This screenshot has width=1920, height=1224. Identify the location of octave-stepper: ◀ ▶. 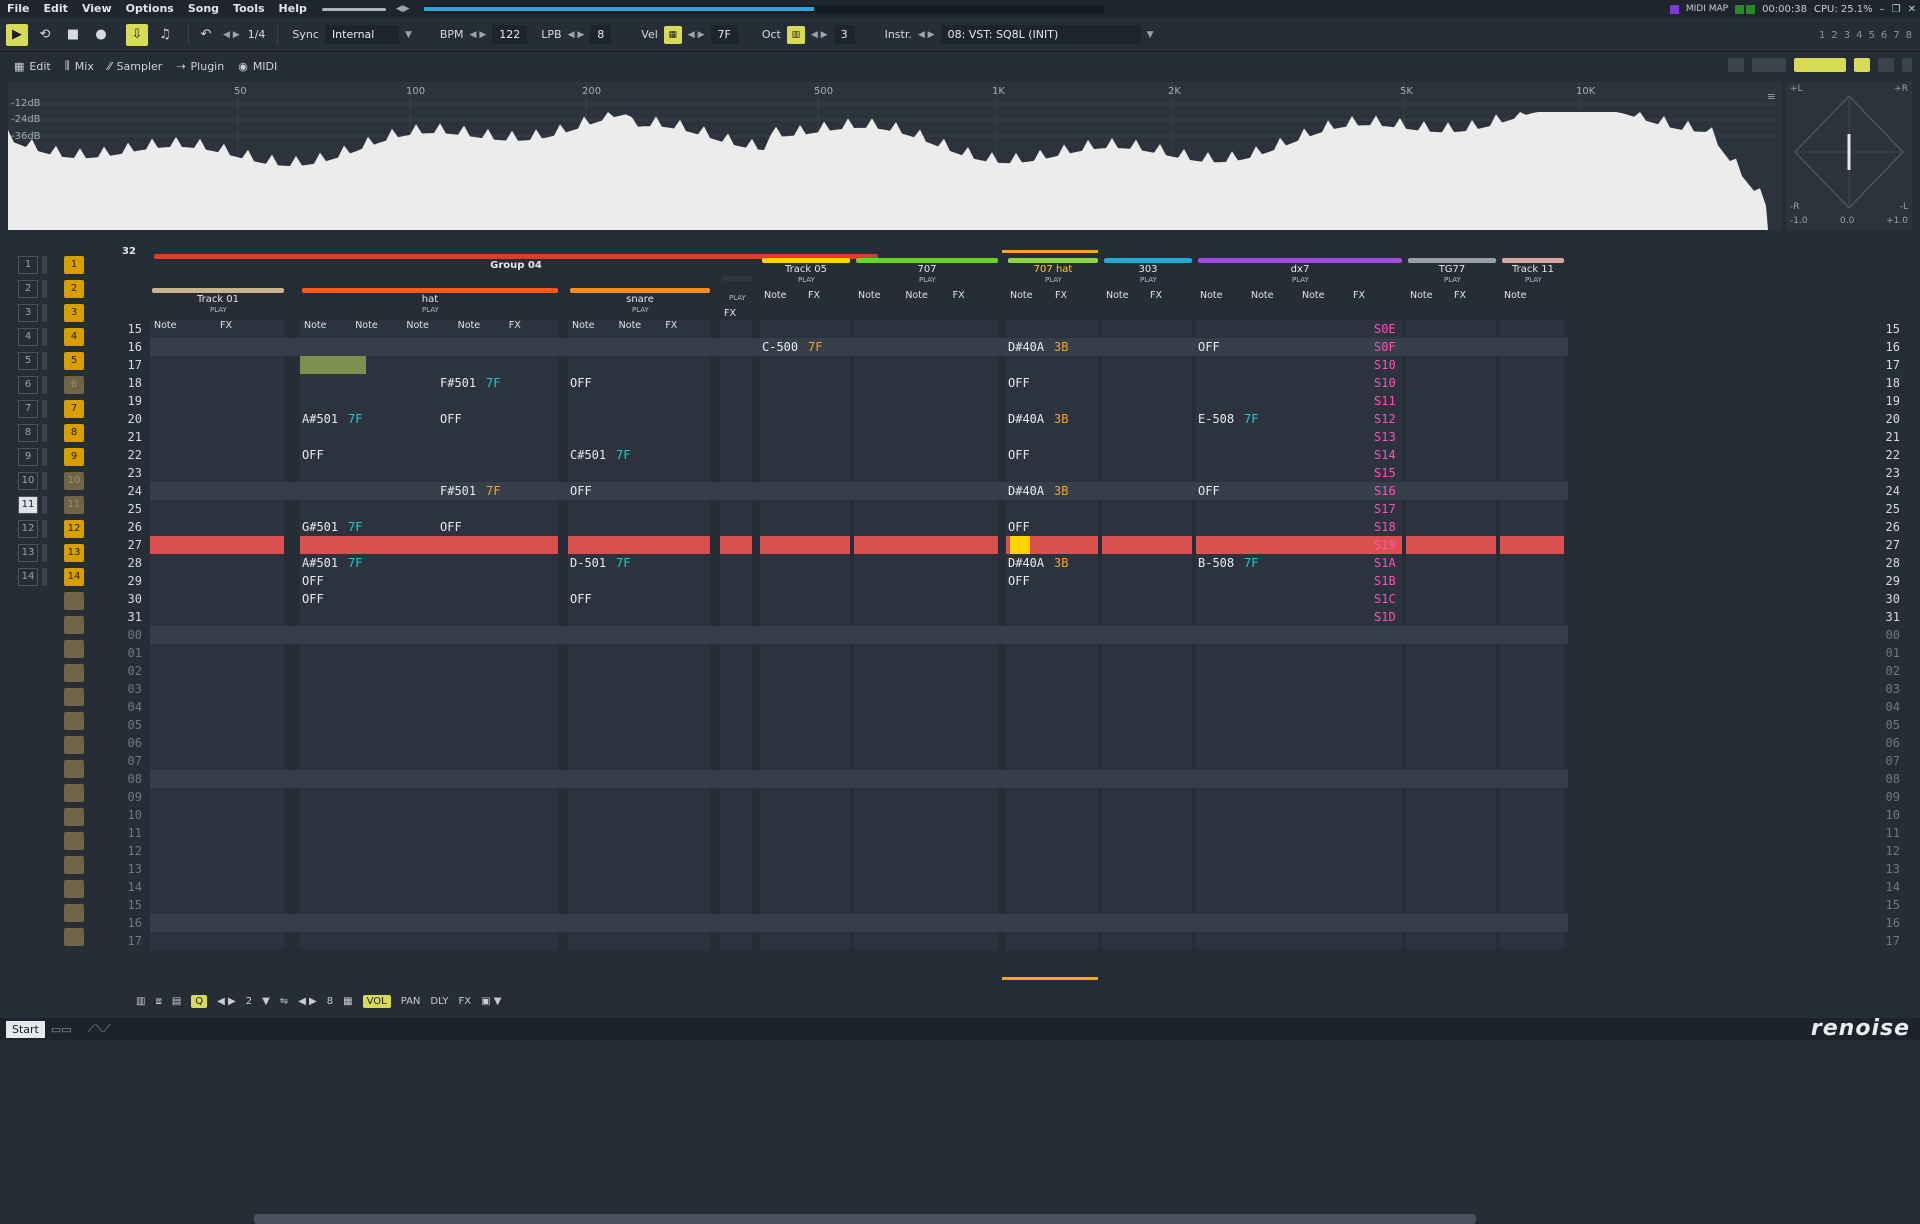
(307, 1001).